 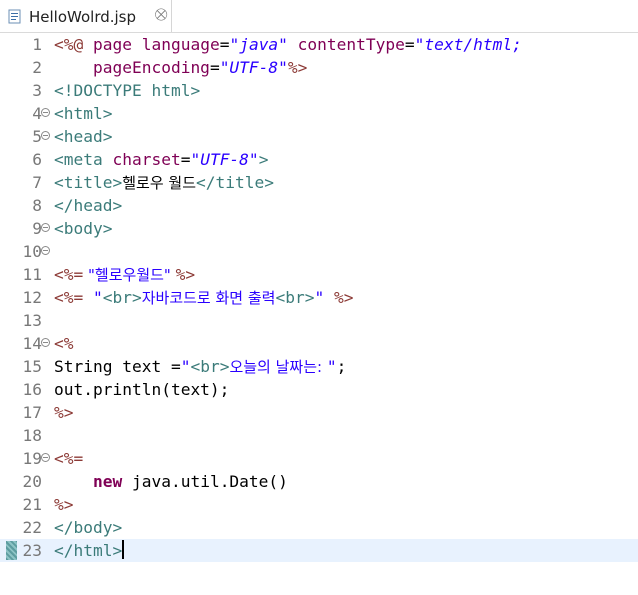 I want to click on code-line: 7 <title>헬로우 월드</title>, so click(x=319, y=182).